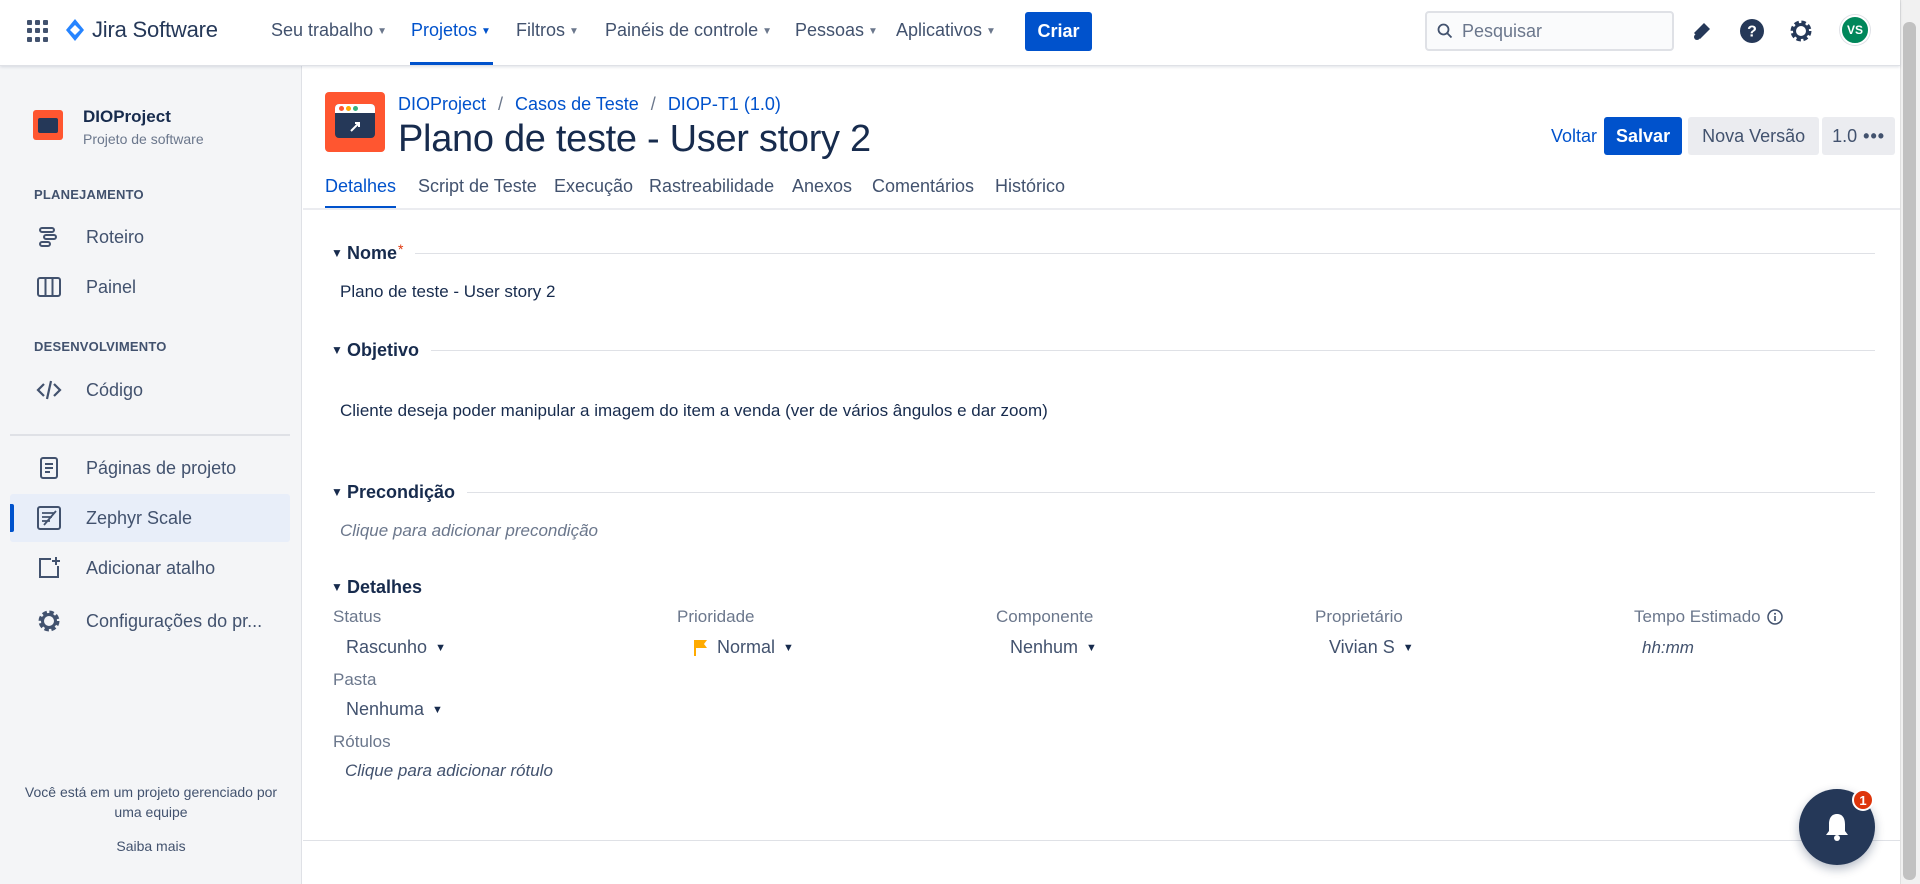 The image size is (1920, 884). What do you see at coordinates (322, 30) in the screenshot?
I see `nav-label: Seu trabalho` at bounding box center [322, 30].